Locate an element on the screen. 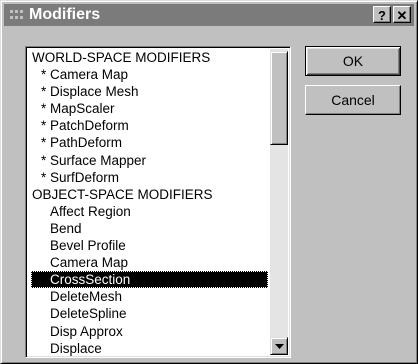 This screenshot has width=418, height=364. list-item: Displace is located at coordinates (148, 348).